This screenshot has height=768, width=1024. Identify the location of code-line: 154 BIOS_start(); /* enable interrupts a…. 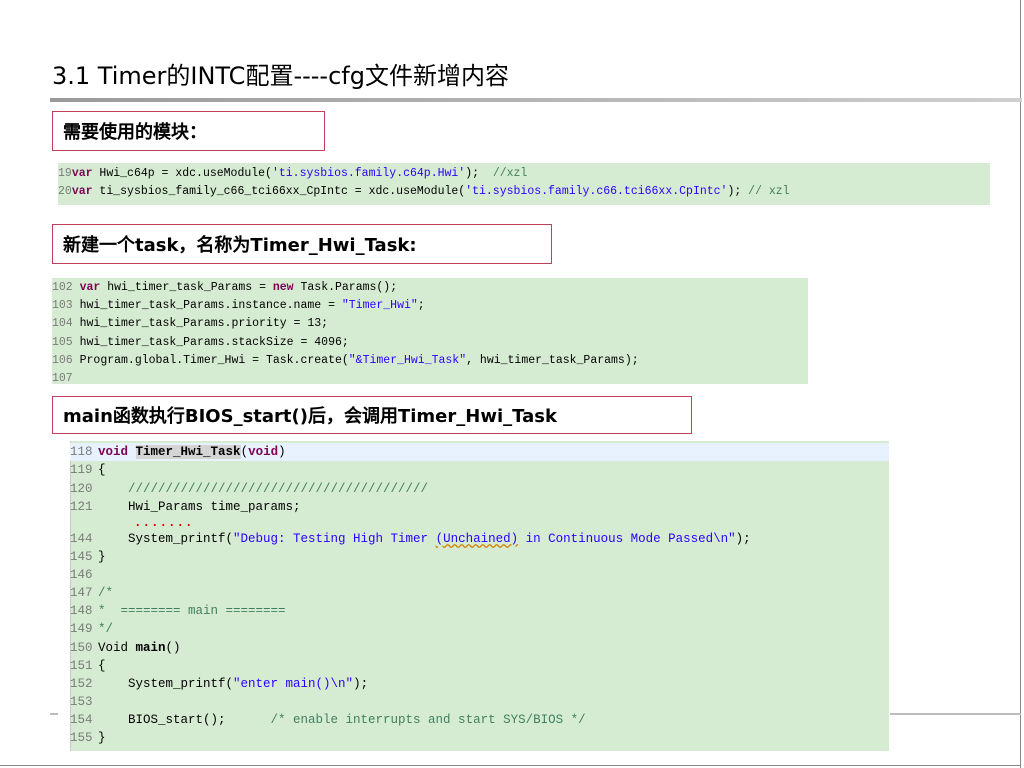
(328, 720).